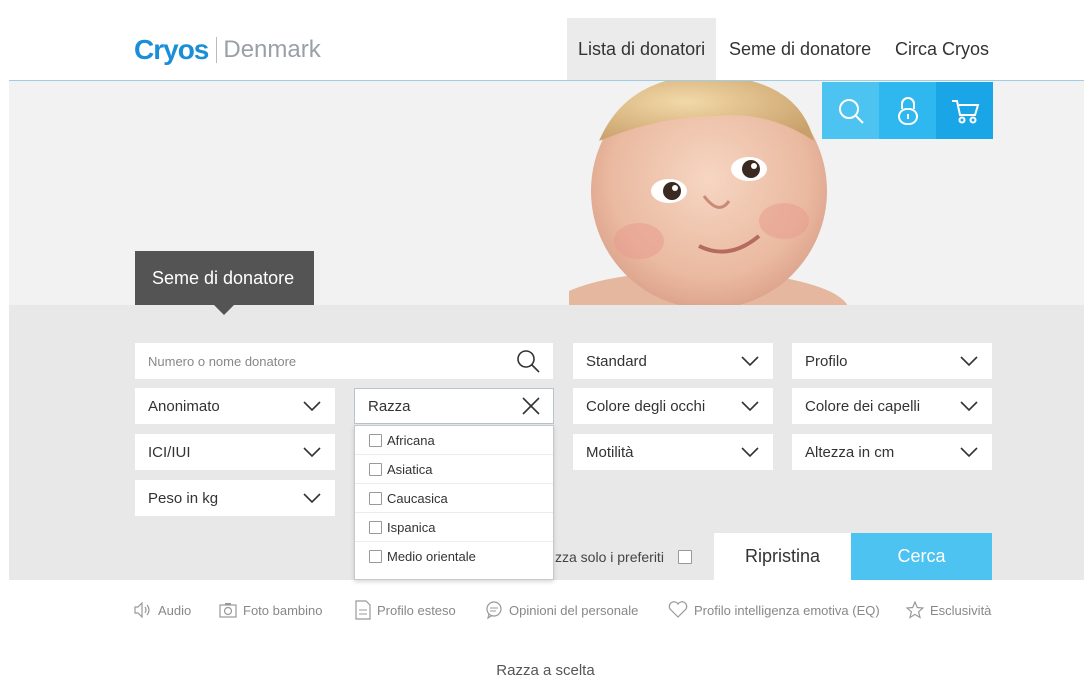 Image resolution: width=1091 pixels, height=692 pixels. I want to click on razza-option-asiatica: Asiatica, so click(454, 469).